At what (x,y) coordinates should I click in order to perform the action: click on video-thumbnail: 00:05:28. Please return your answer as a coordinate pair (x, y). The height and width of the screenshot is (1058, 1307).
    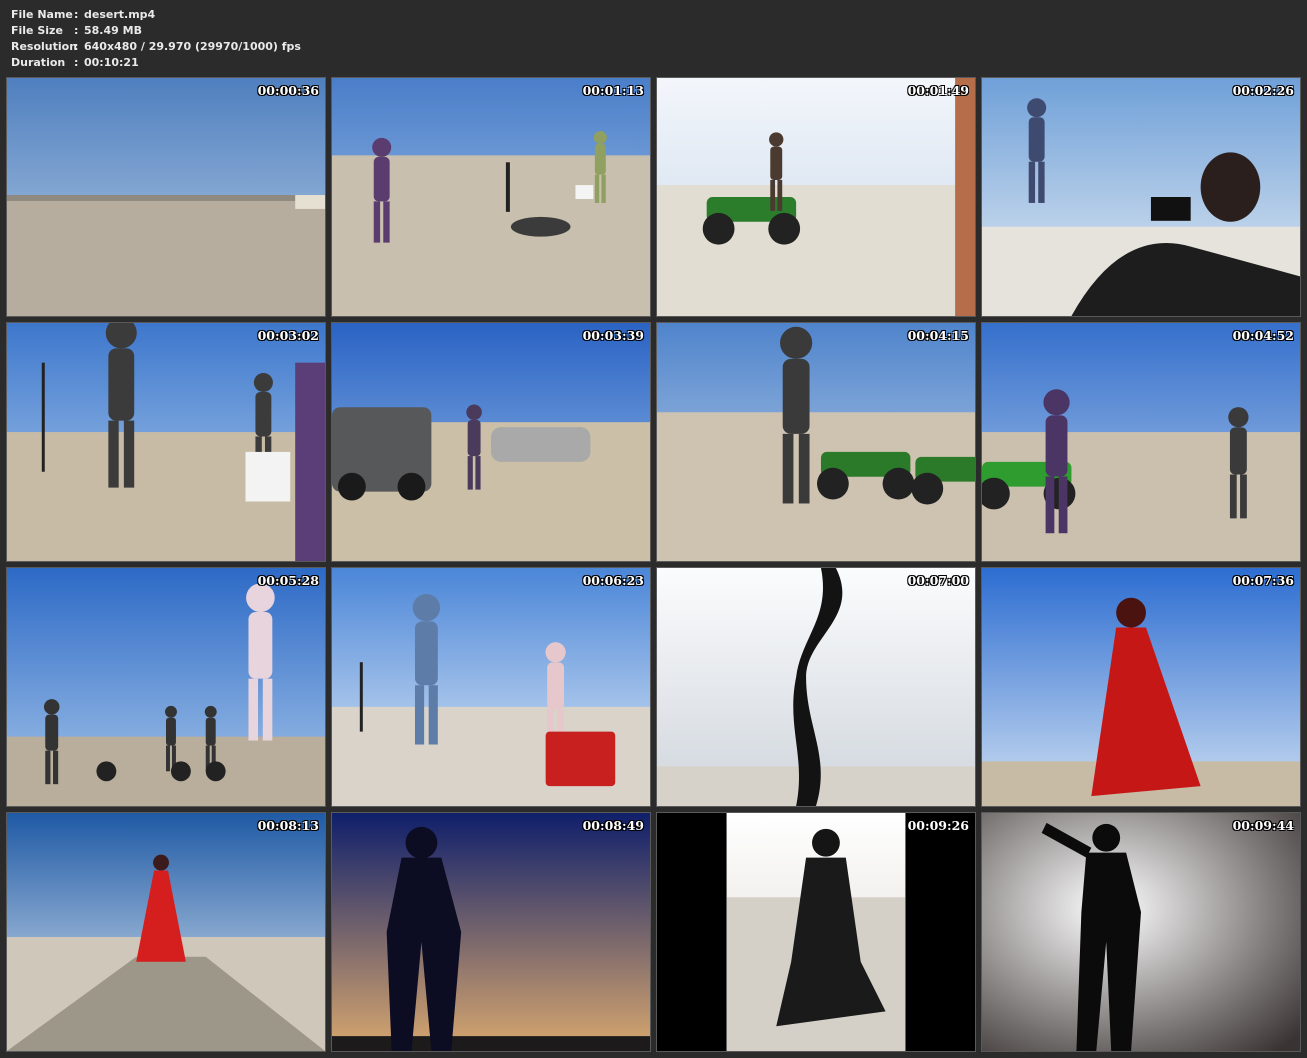
    Looking at the image, I should click on (166, 687).